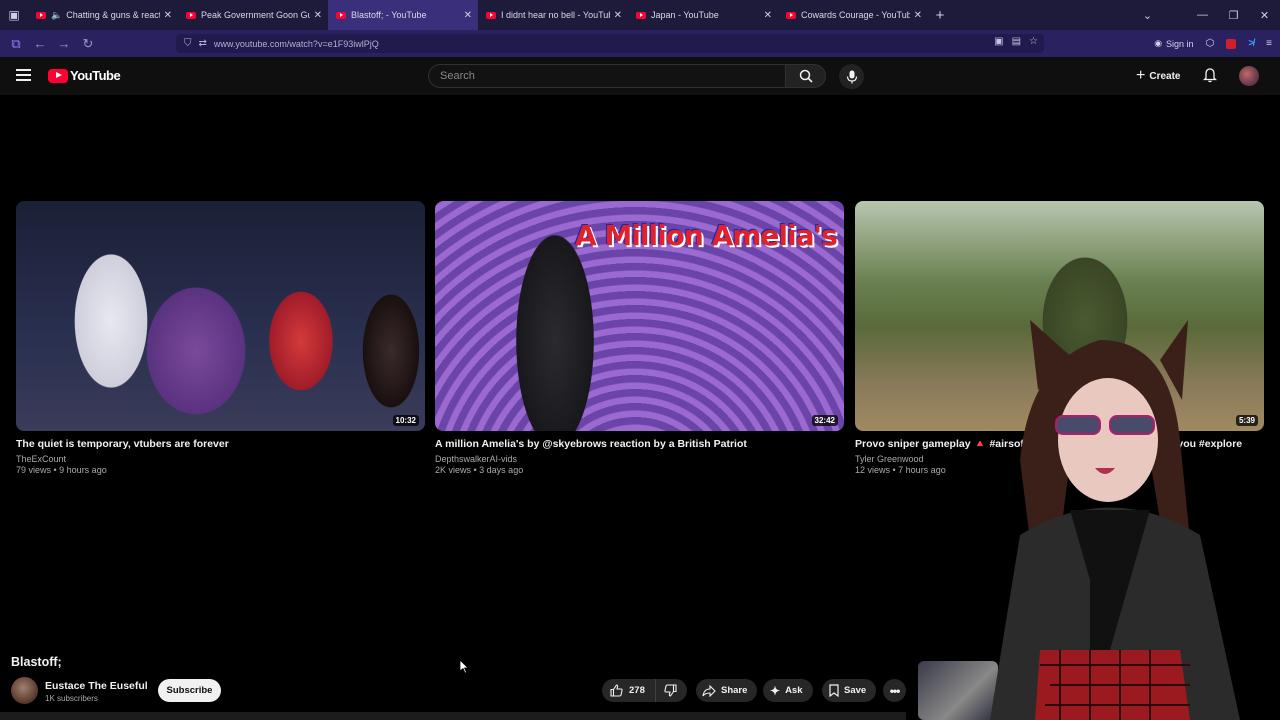 The width and height of the screenshot is (1280, 720). Describe the element at coordinates (794, 690) in the screenshot. I see `ask-label: Ask` at that location.